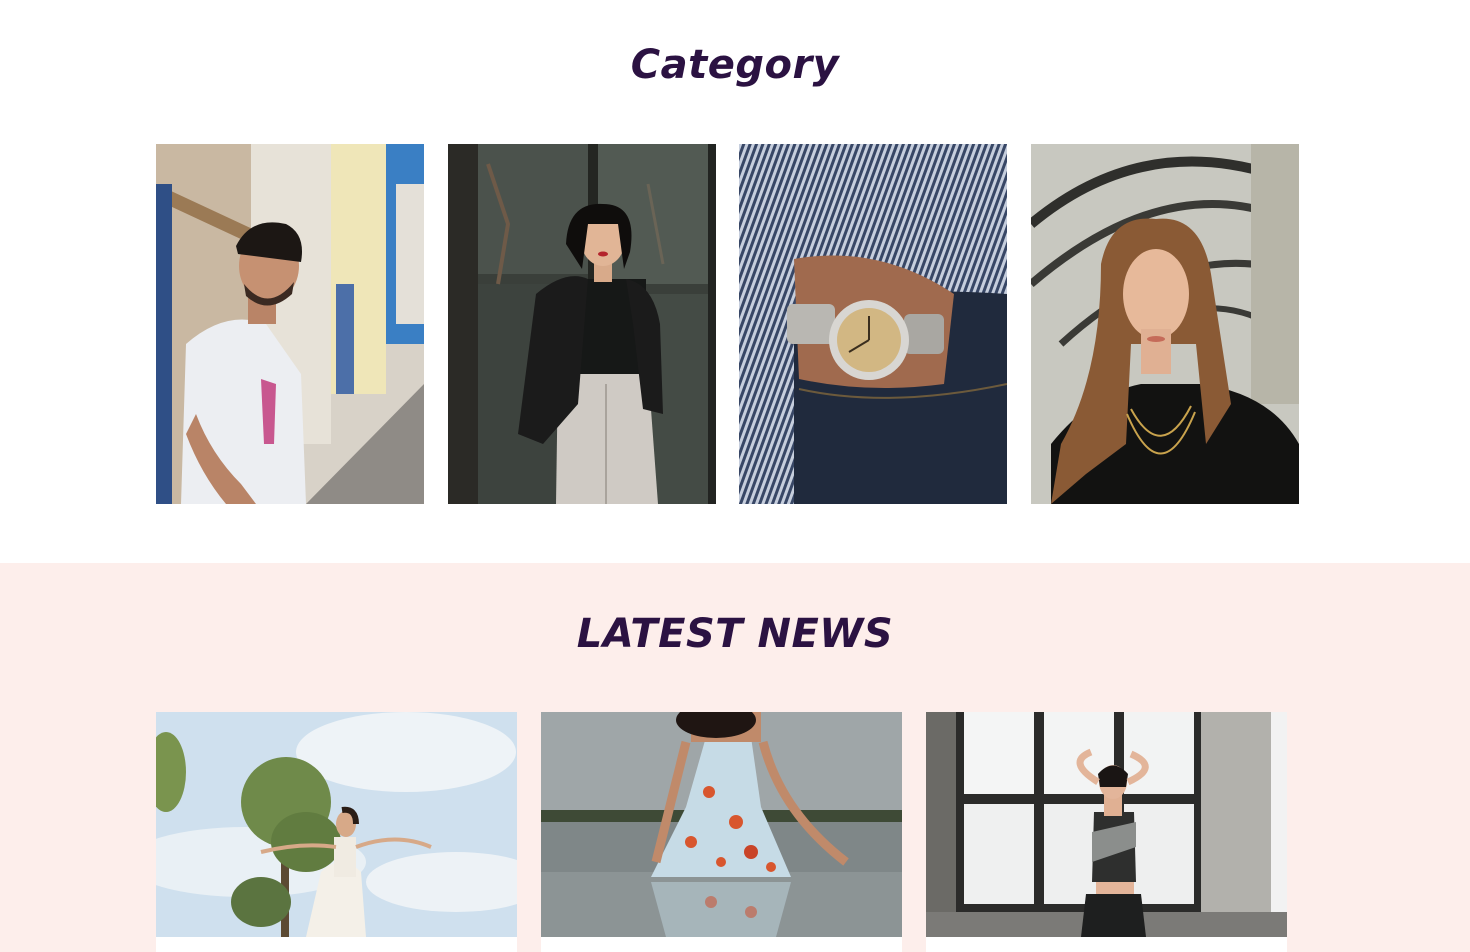  I want to click on woman-floral-dress-lake-photo, so click(721, 824).